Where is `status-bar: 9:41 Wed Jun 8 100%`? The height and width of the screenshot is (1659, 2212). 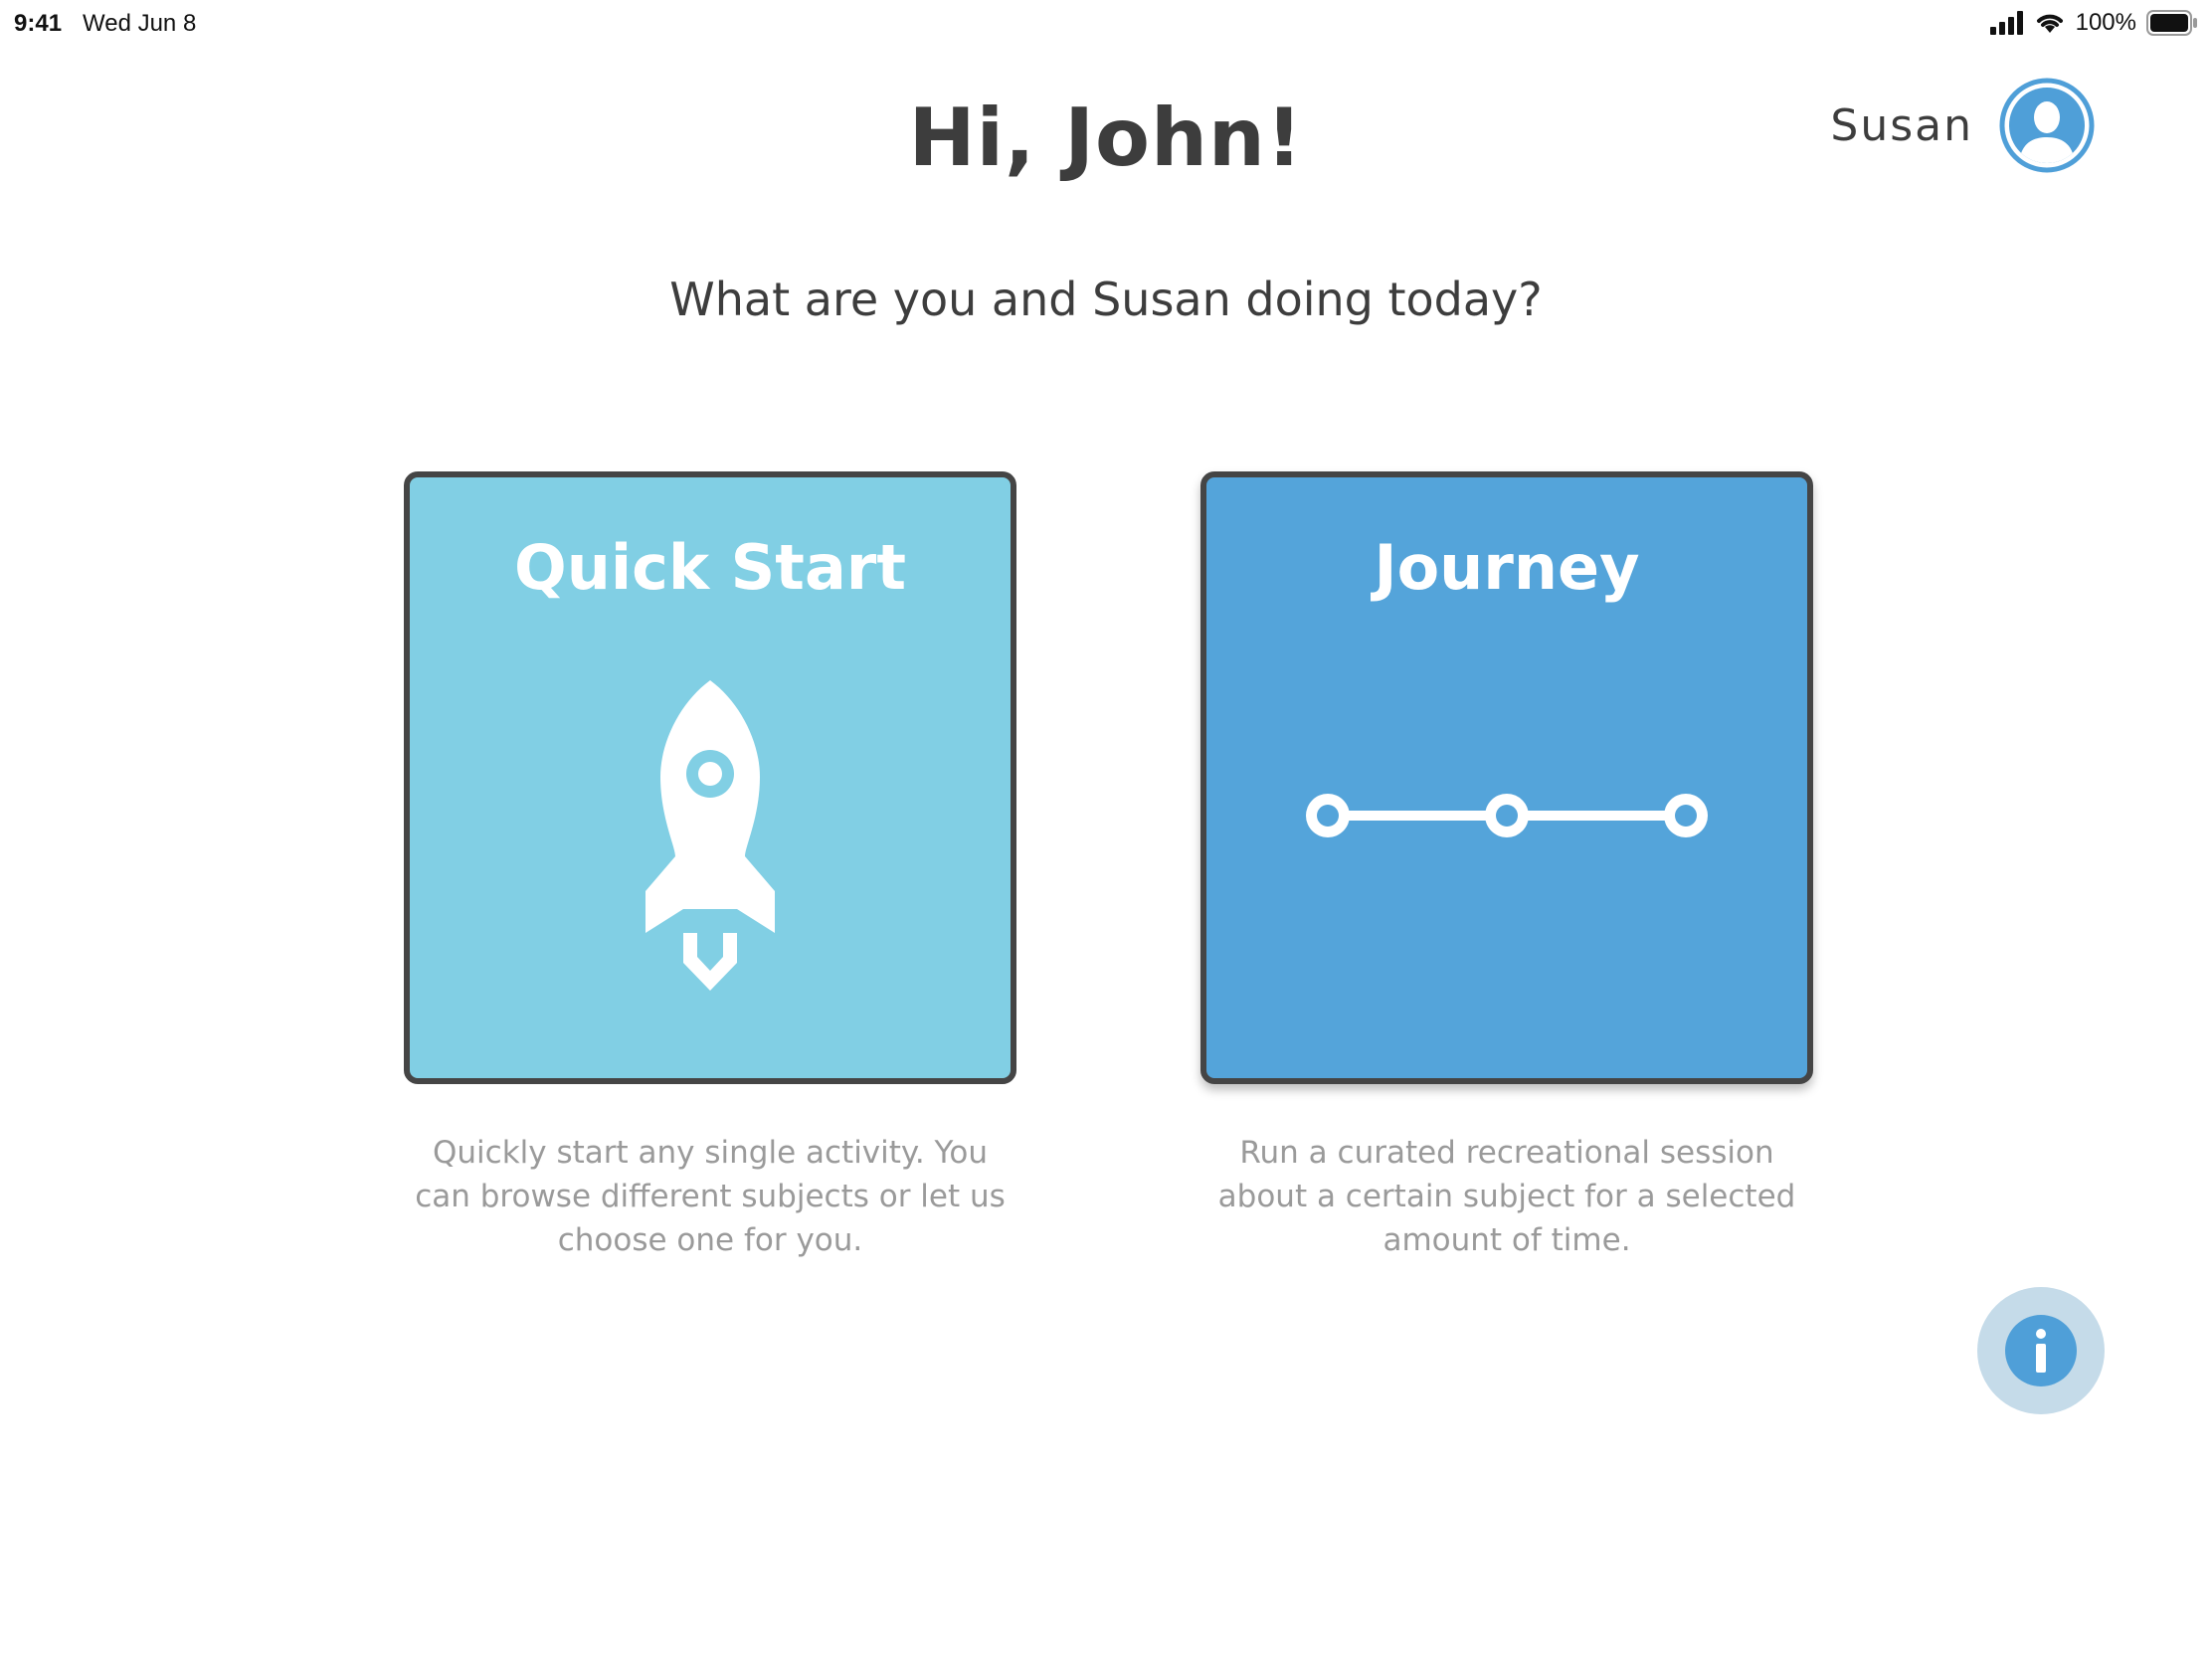 status-bar: 9:41 Wed Jun 8 100% is located at coordinates (1106, 24).